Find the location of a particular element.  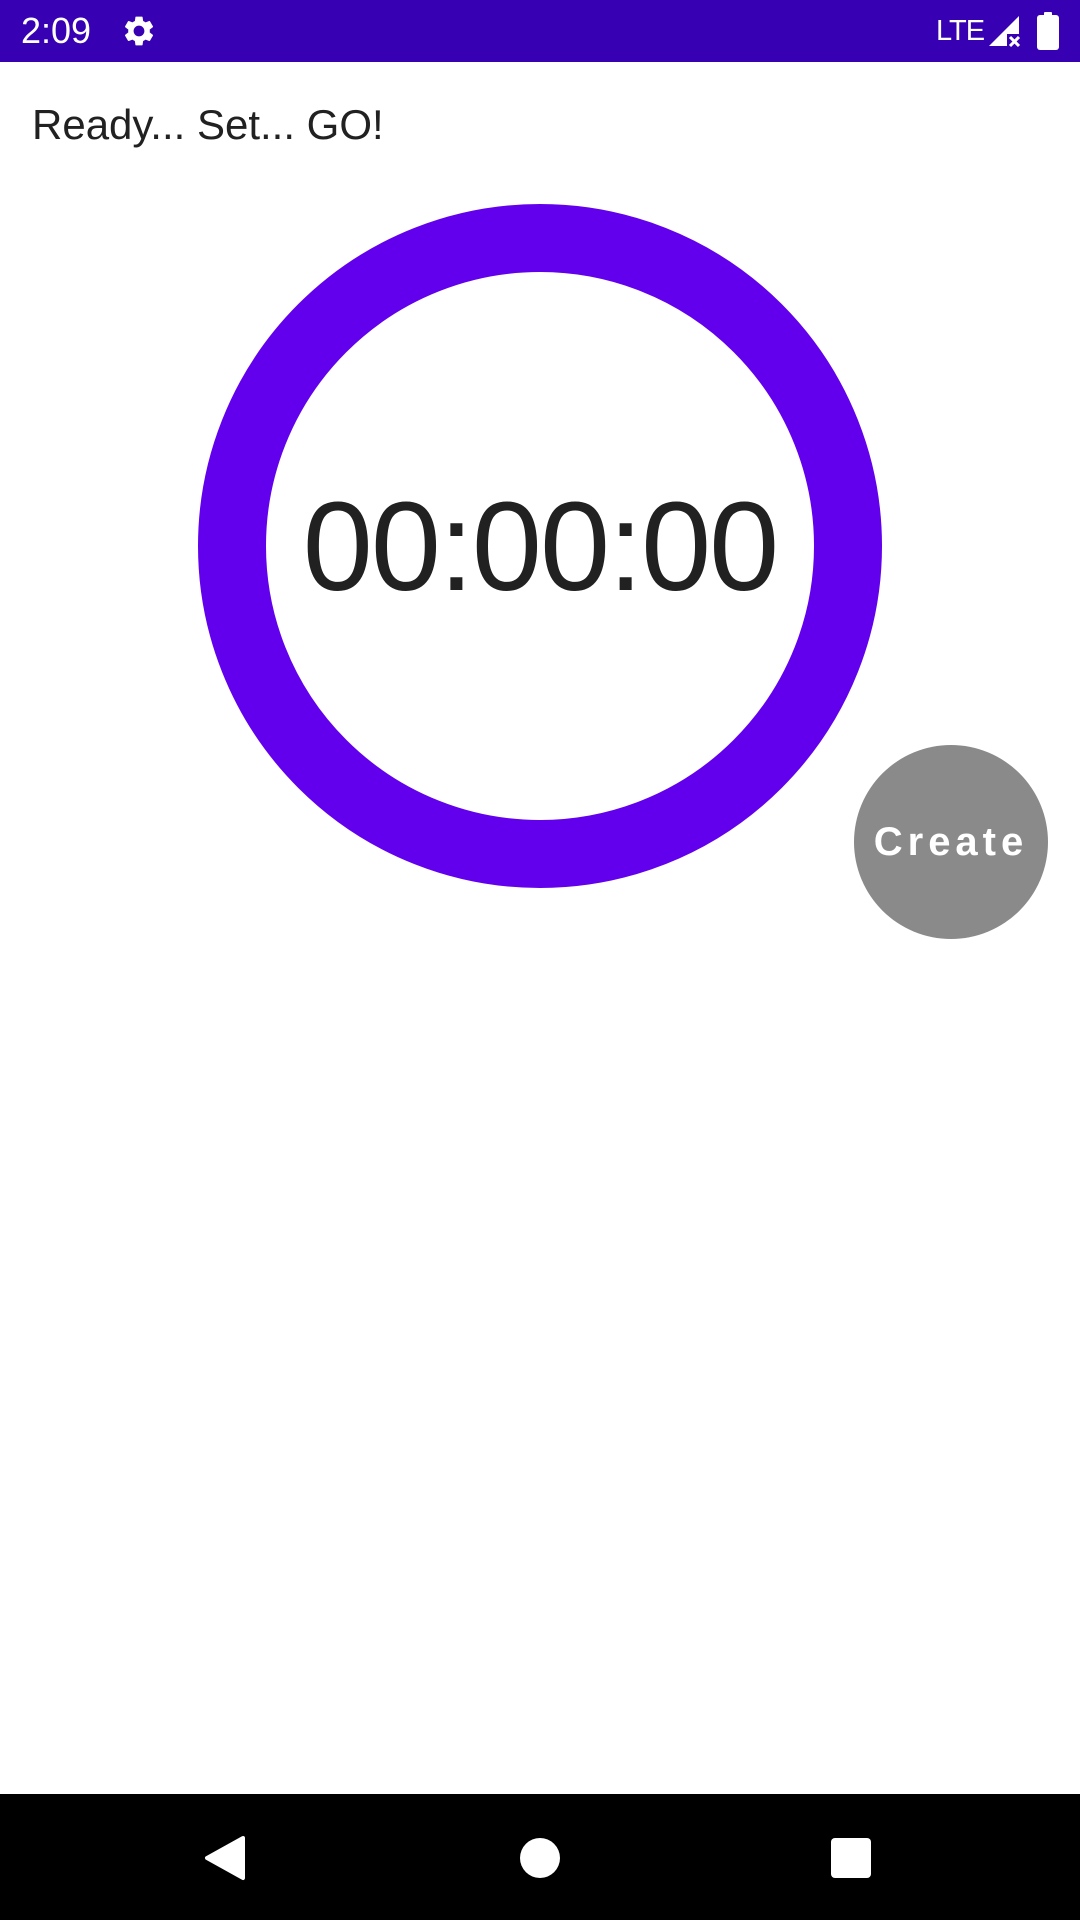

network-type-label: LTE is located at coordinates (960, 31).